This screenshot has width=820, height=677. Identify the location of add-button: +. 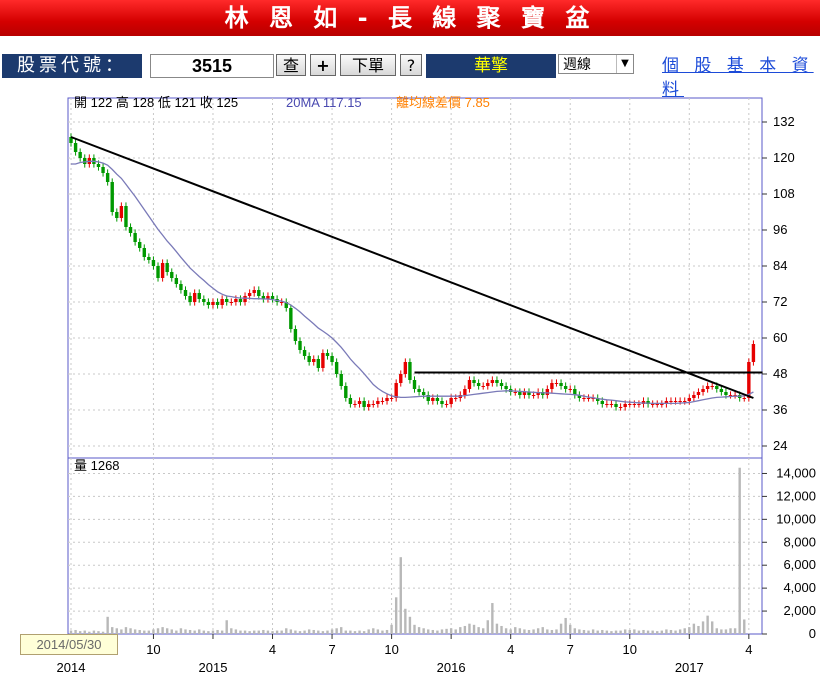
(323, 65).